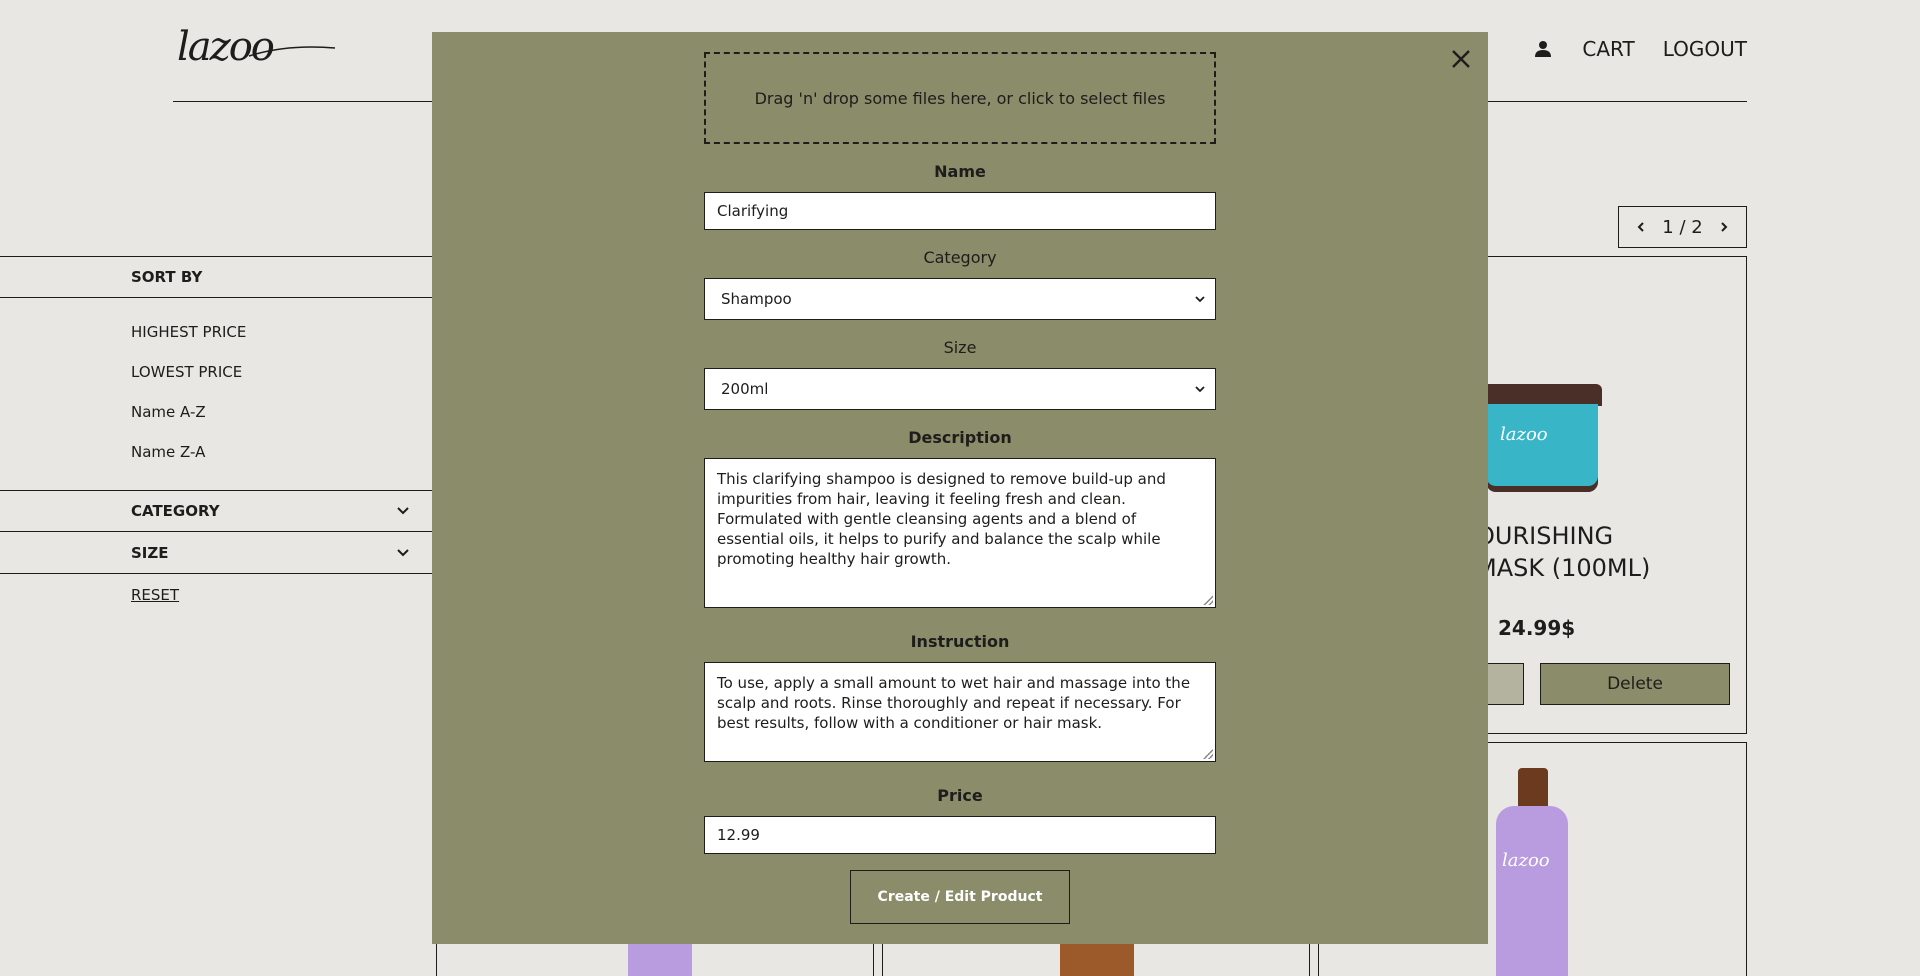 The width and height of the screenshot is (1920, 976). I want to click on size-filter-toggle: SIZE, so click(216, 553).